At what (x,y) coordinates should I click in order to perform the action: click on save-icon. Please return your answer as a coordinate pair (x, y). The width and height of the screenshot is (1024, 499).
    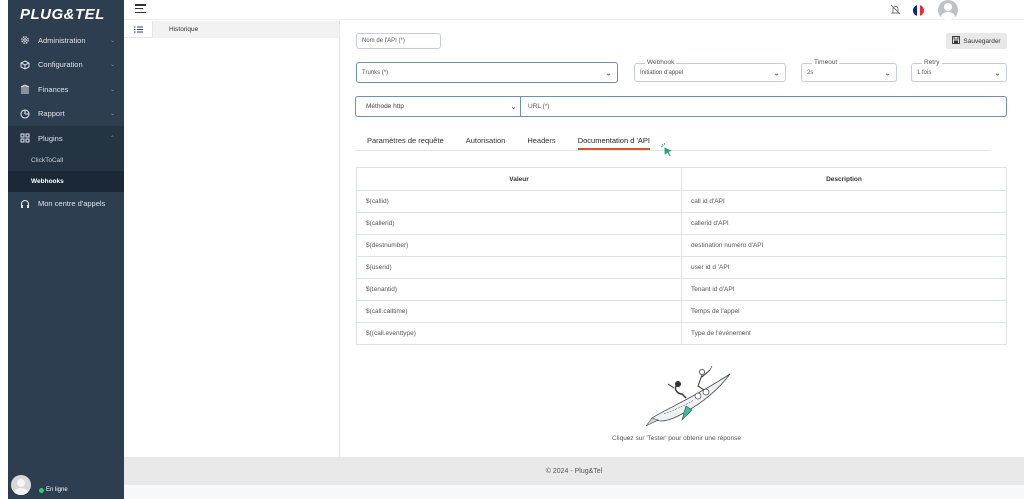
    Looking at the image, I should click on (956, 41).